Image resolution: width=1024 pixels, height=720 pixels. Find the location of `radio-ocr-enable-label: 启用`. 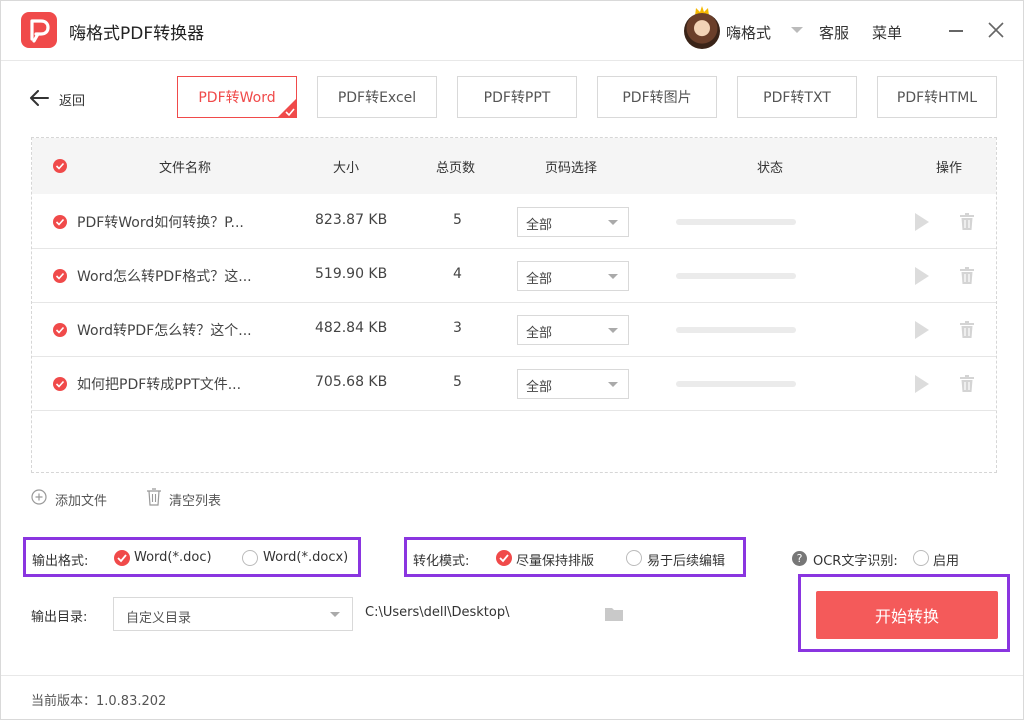

radio-ocr-enable-label: 启用 is located at coordinates (946, 559).